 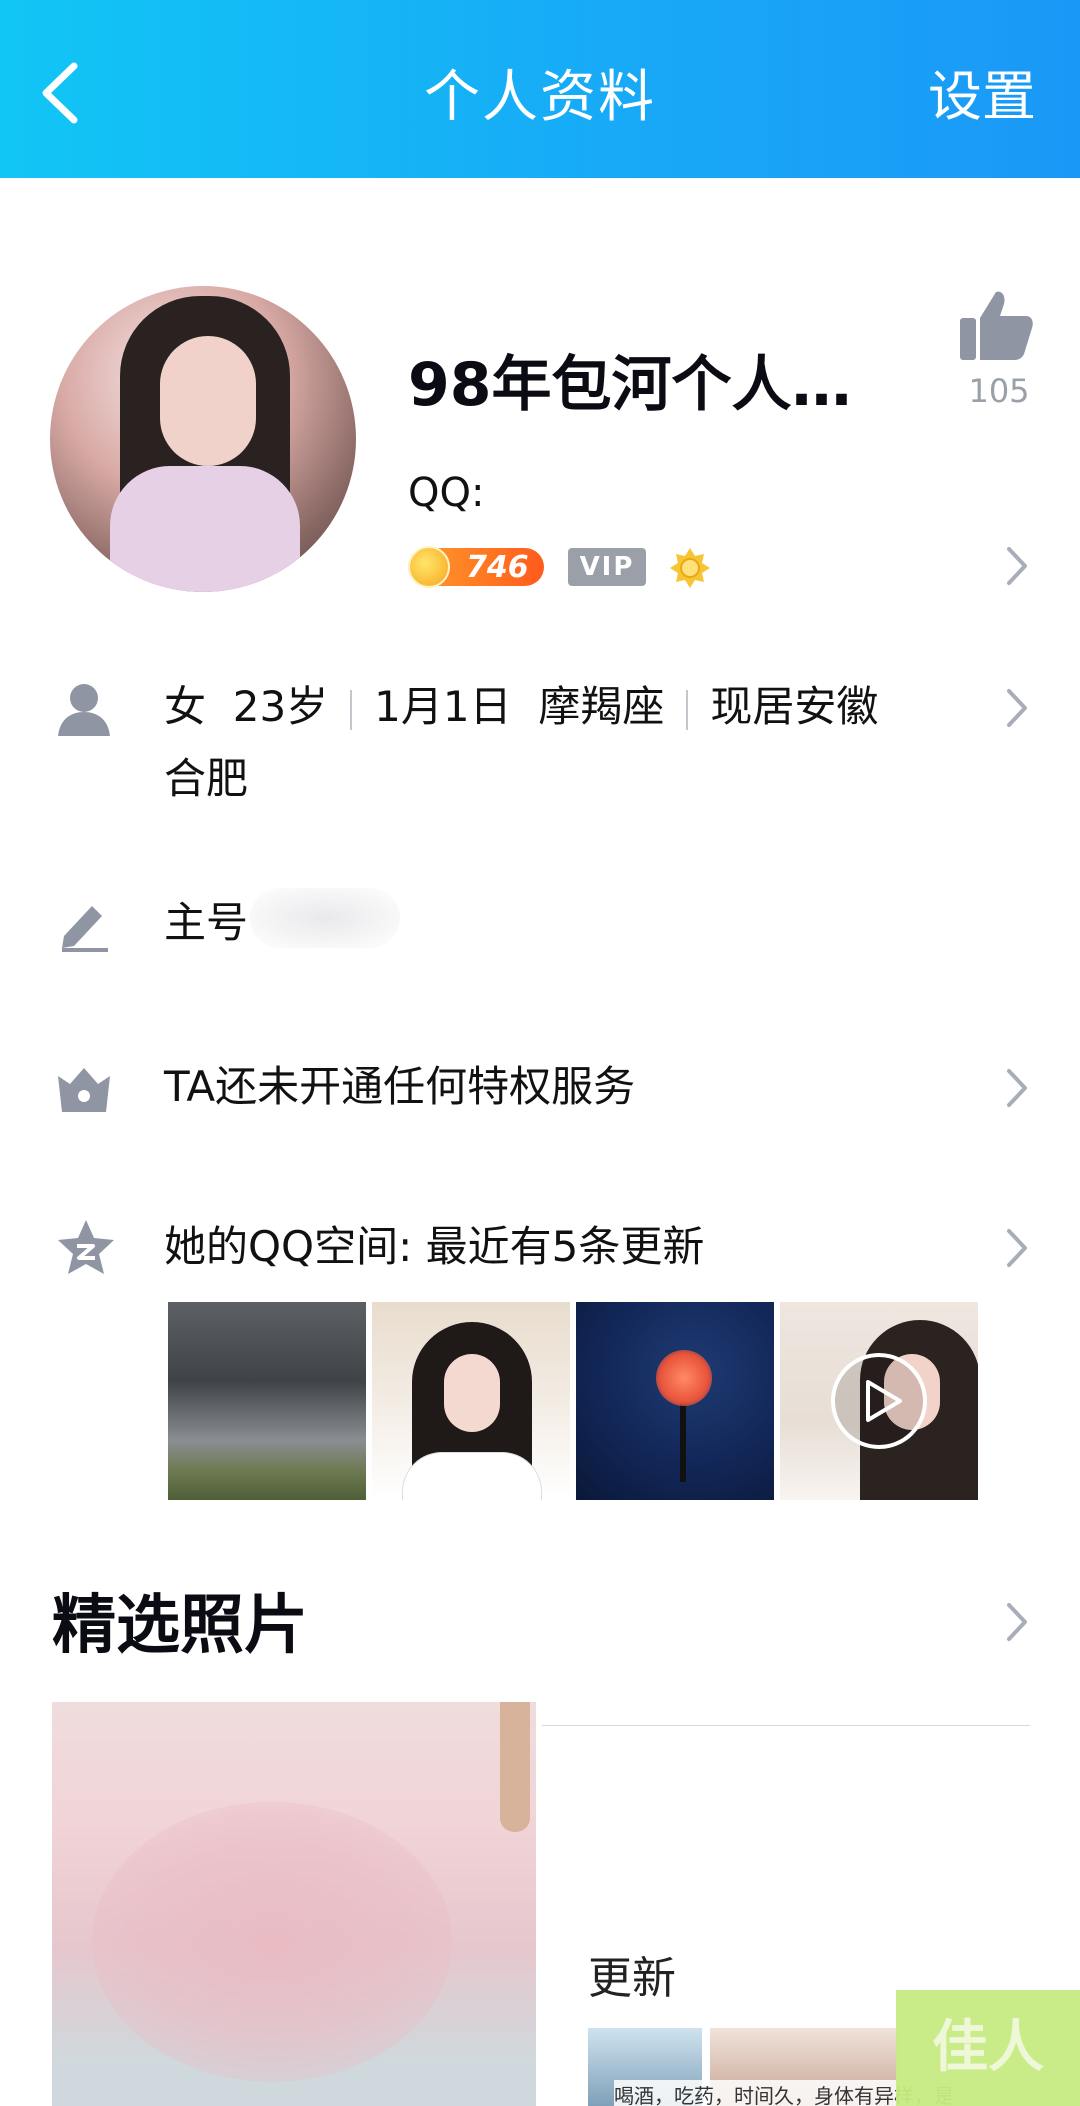 I want to click on birthday-text: 1月1日, so click(x=443, y=706).